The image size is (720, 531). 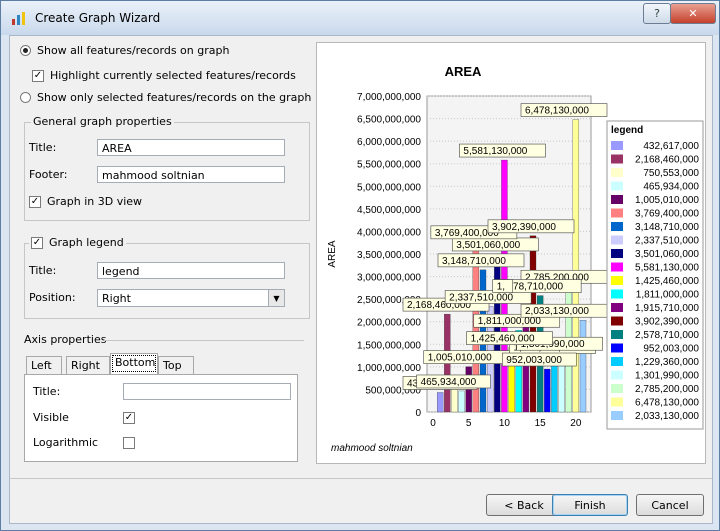 What do you see at coordinates (38, 75) in the screenshot?
I see `highlight-checkbox: ✓` at bounding box center [38, 75].